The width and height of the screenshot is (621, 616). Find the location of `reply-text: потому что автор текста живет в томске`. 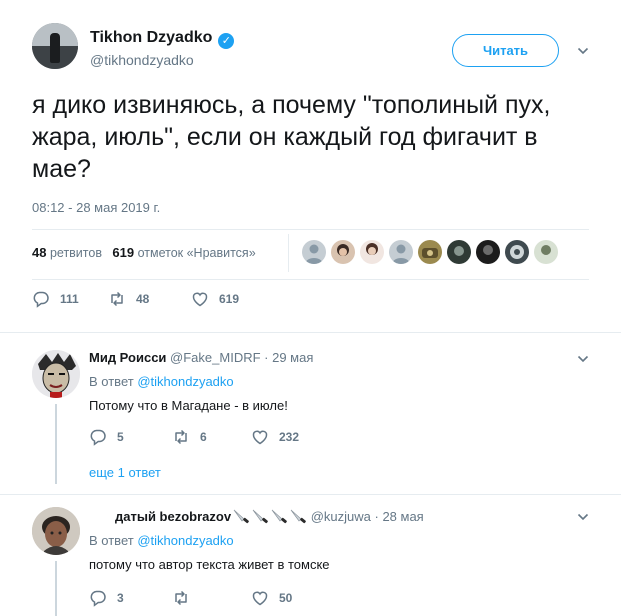

reply-text: потому что автор текста живет в томске is located at coordinates (209, 564).